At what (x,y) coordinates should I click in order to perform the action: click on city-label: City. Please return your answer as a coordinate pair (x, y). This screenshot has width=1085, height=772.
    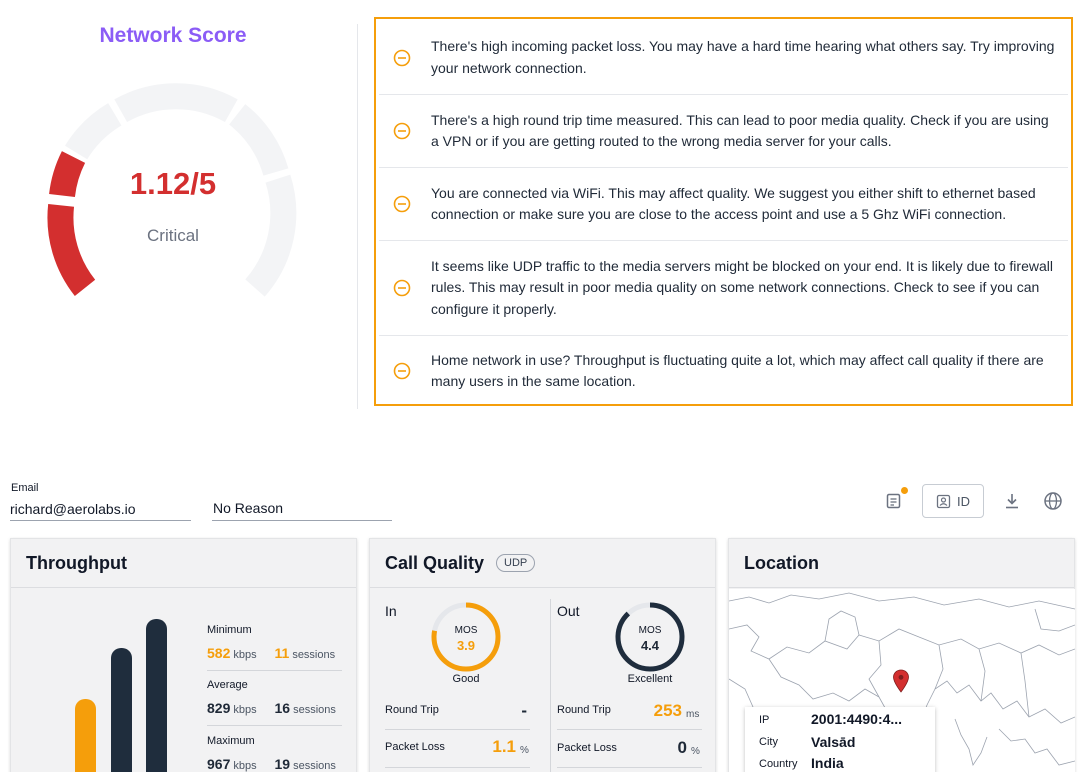
    Looking at the image, I should click on (768, 742).